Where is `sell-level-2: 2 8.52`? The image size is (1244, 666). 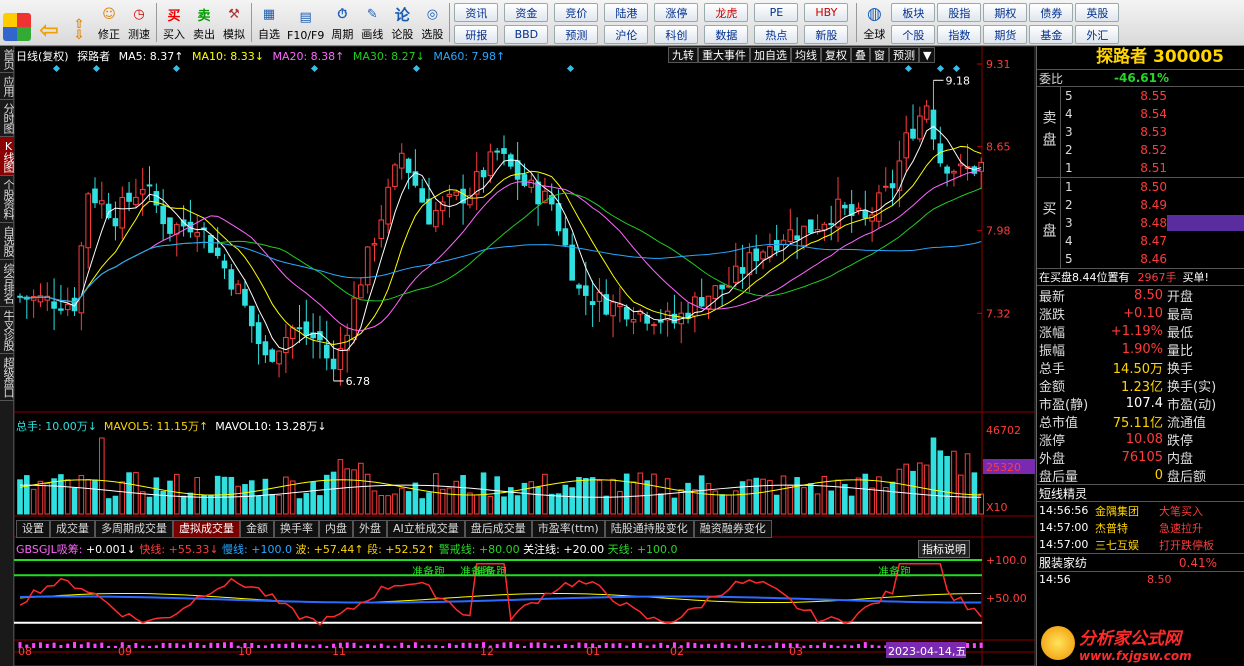 sell-level-2: 2 8.52 is located at coordinates (1152, 150).